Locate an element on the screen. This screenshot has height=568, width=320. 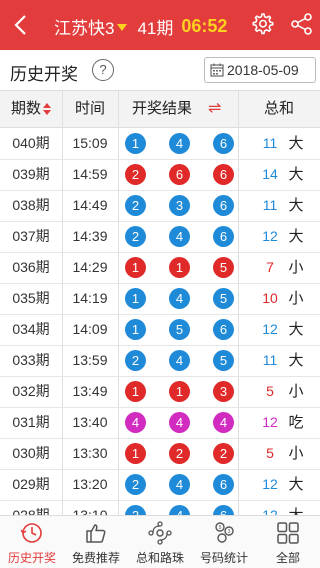
svg-text: 5 is located at coordinates (220, 528).